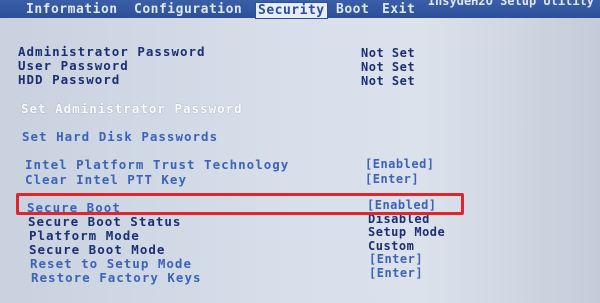 The width and height of the screenshot is (600, 303). I want to click on admin-password-value: Not Set, so click(388, 53).